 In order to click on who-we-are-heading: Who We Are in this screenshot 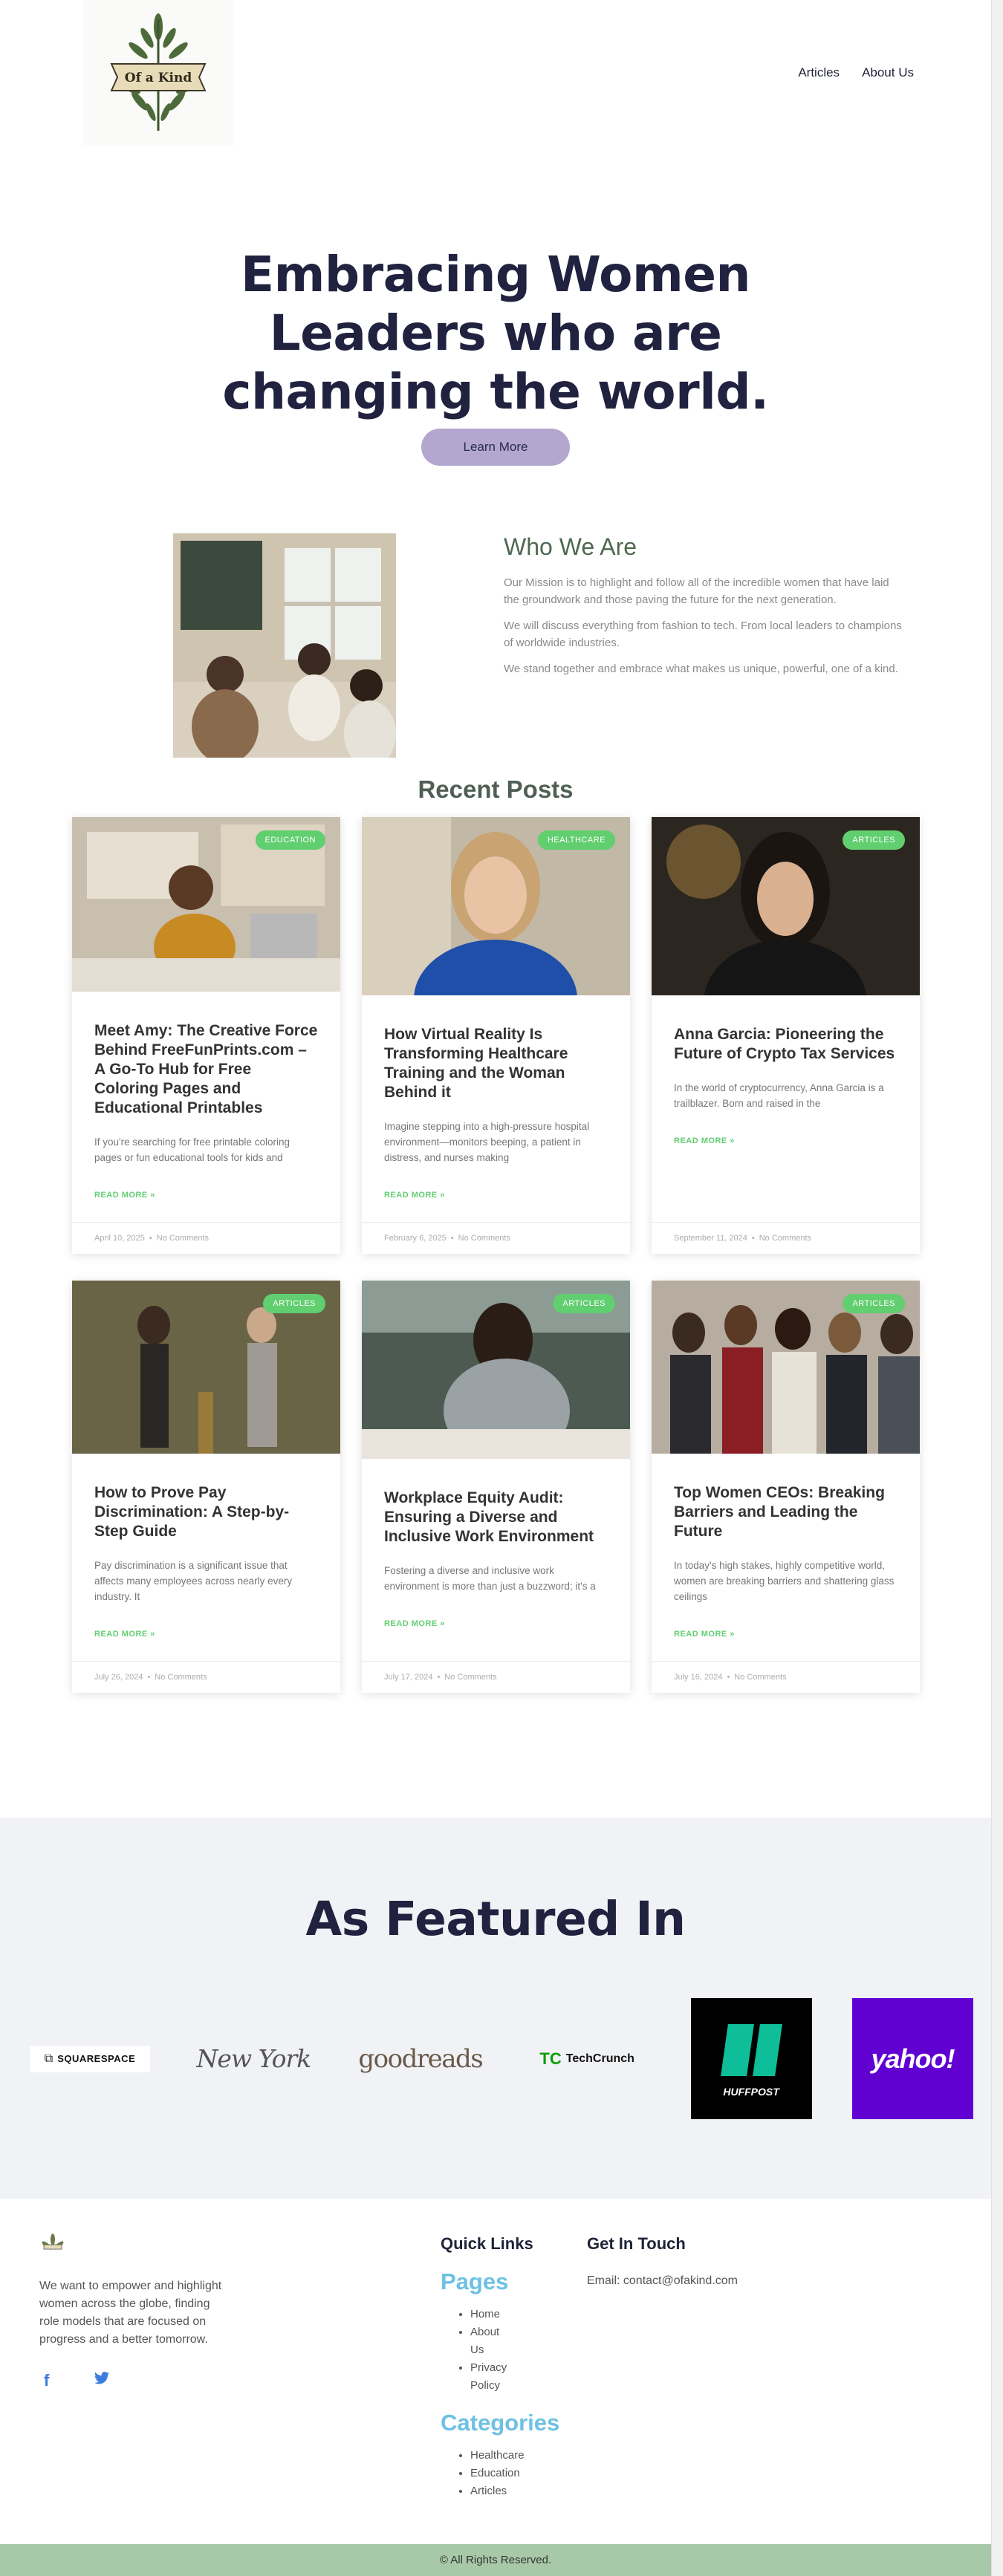, I will do `click(570, 546)`.